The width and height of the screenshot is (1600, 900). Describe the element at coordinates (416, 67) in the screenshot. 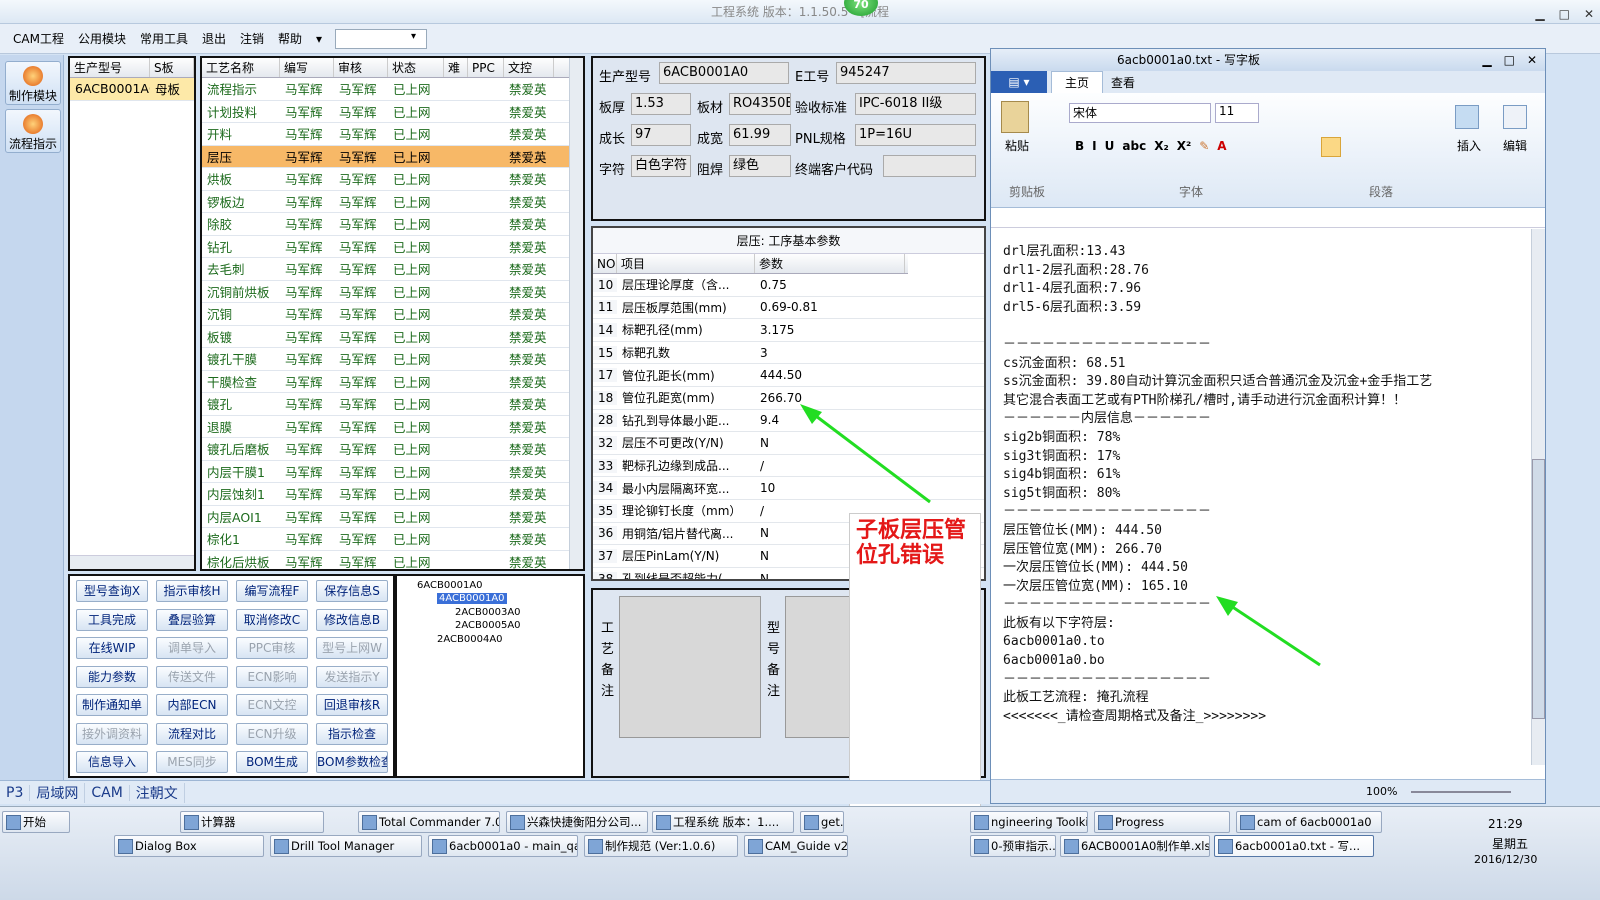

I see `col-header: 状态` at that location.